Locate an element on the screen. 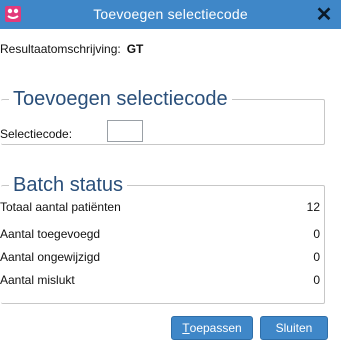 The width and height of the screenshot is (341, 354). apply-button-label: oepassen is located at coordinates (215, 328).